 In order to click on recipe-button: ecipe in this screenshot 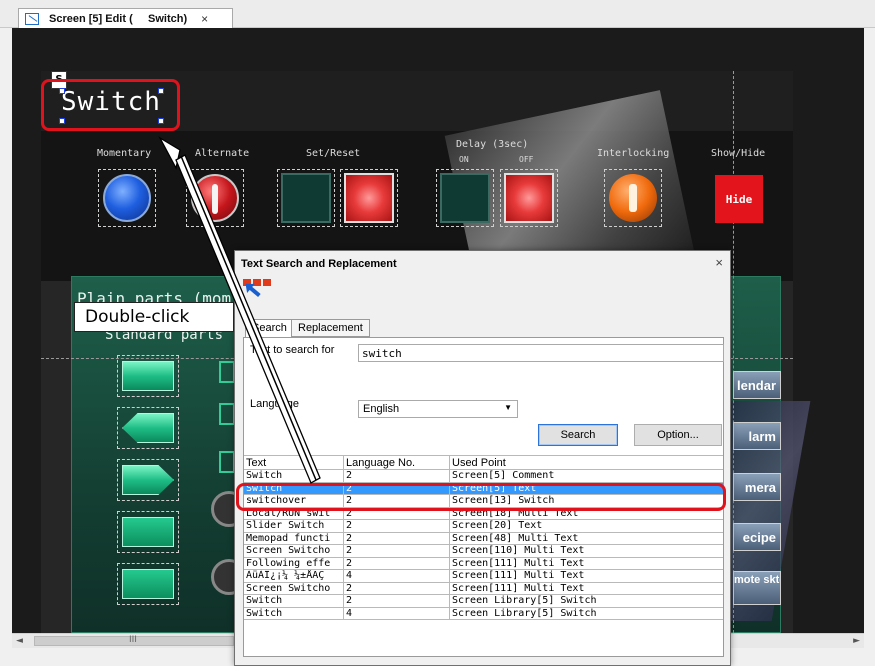, I will do `click(757, 537)`.